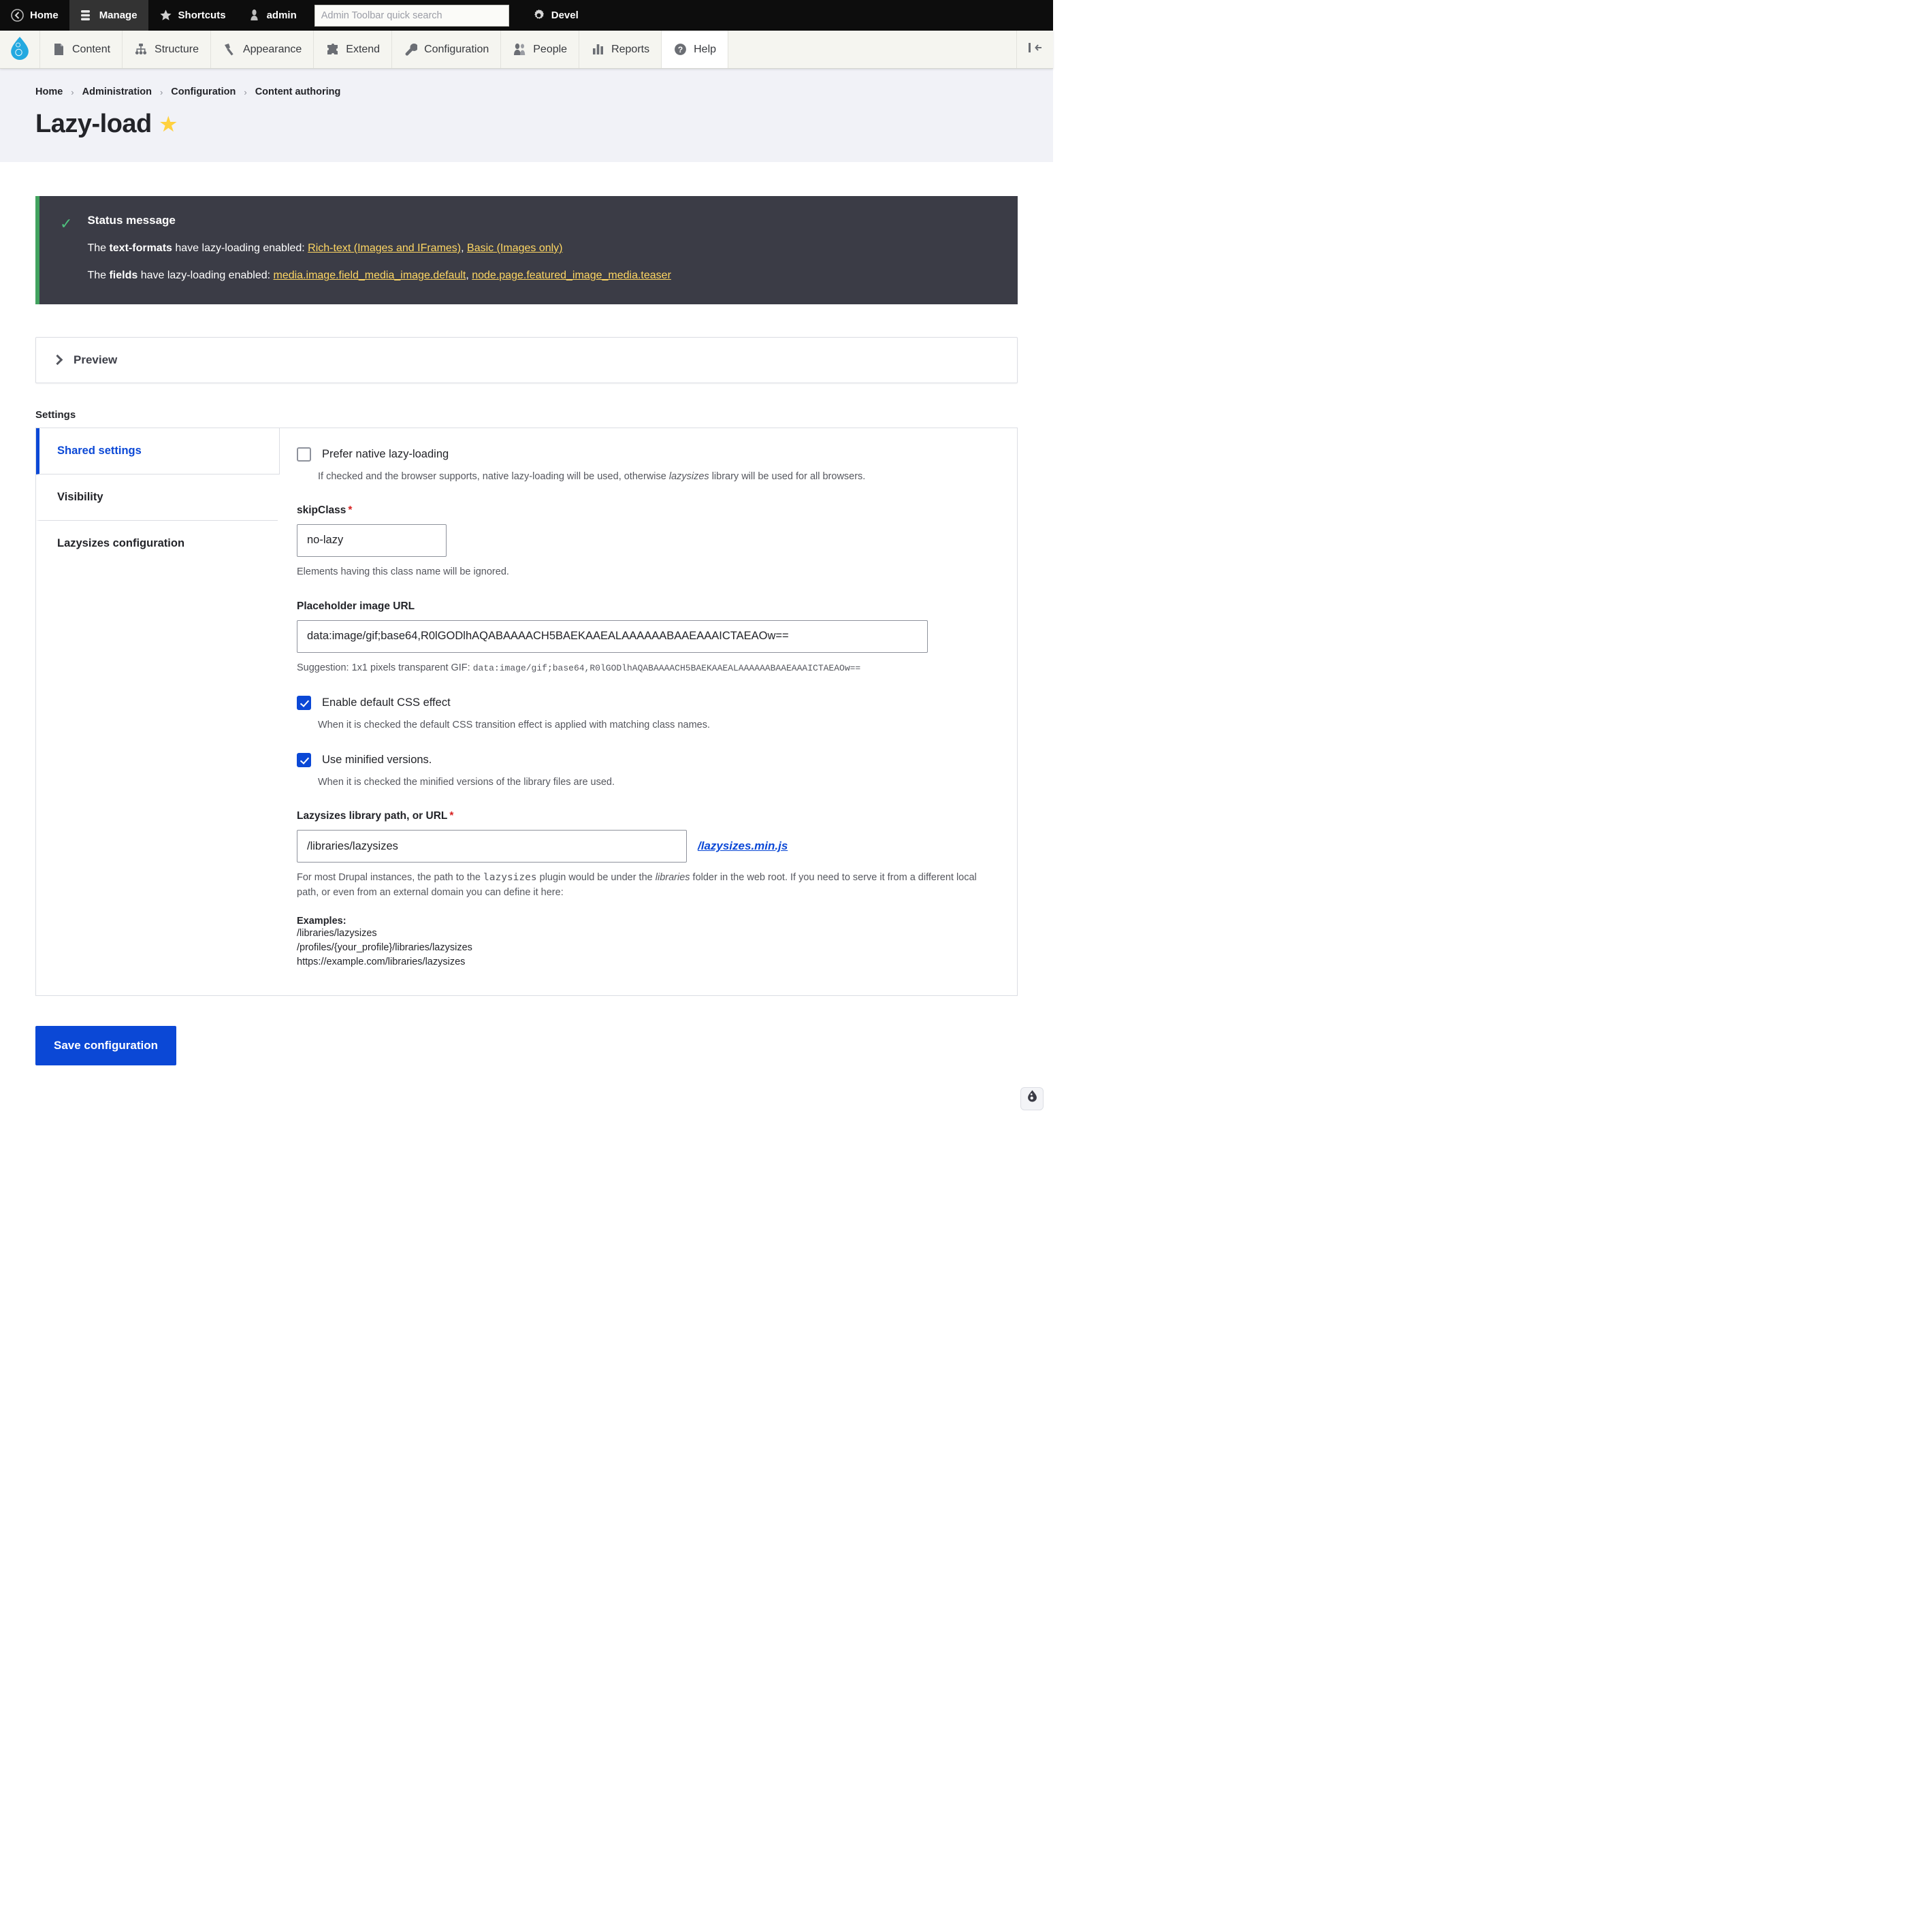 The height and width of the screenshot is (1932, 1906). What do you see at coordinates (743, 846) in the screenshot?
I see `lazysizes-min-js-link: /lazysizes.min.js` at bounding box center [743, 846].